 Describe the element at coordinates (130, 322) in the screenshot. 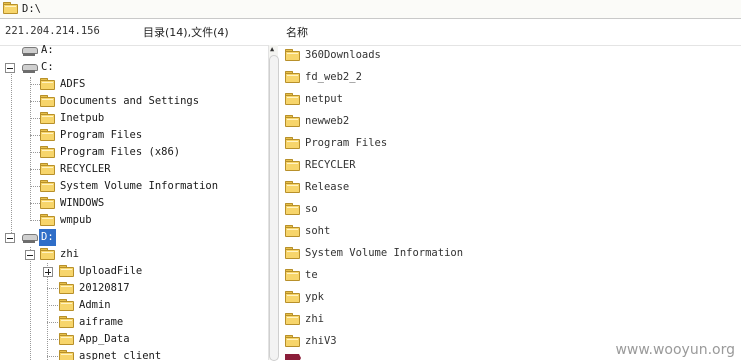

I see `tree-node-folder: aiframe` at that location.